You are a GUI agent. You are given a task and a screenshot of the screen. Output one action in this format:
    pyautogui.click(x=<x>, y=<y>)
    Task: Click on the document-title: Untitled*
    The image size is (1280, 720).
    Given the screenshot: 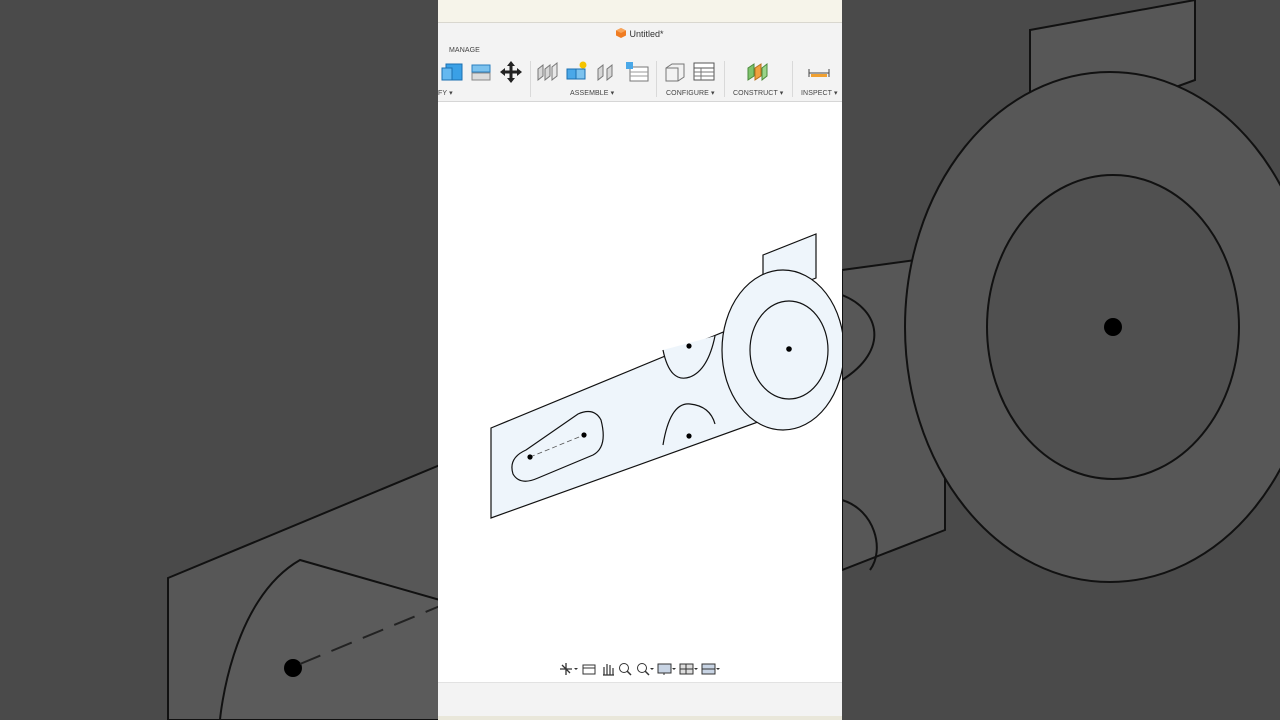 What is the action you would take?
    pyautogui.click(x=646, y=34)
    